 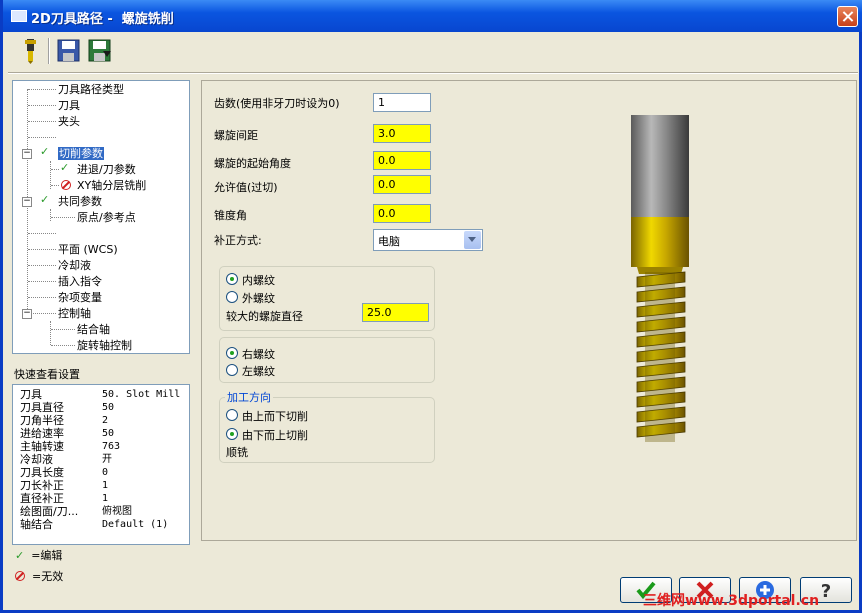 What do you see at coordinates (258, 280) in the screenshot?
I see `internal-thread-label: 内螺纹` at bounding box center [258, 280].